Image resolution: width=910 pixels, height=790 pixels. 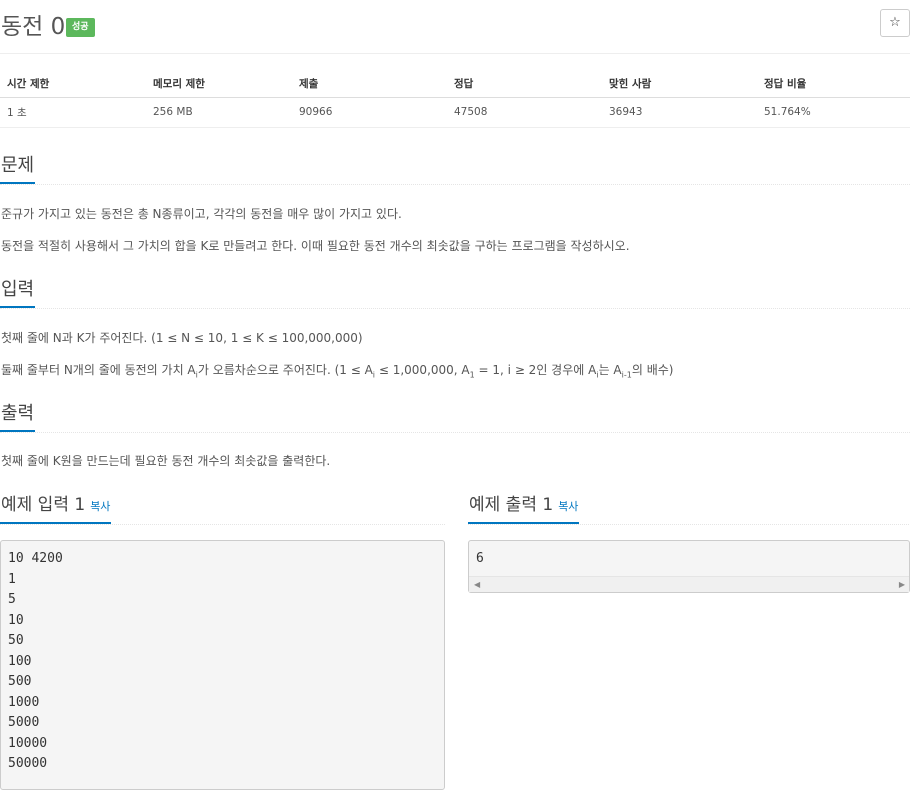 What do you see at coordinates (369, 84) in the screenshot?
I see `info-header-submissions: 제출` at bounding box center [369, 84].